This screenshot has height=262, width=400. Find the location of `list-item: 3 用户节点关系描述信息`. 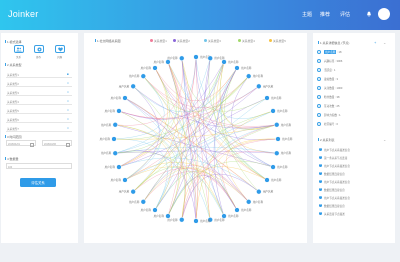

list-item: 3 用户节点关系描述信息 is located at coordinates (353, 165).